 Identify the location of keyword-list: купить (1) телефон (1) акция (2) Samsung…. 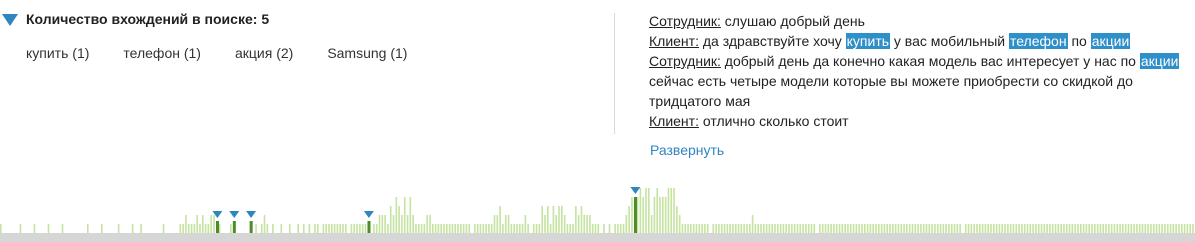
(233, 53).